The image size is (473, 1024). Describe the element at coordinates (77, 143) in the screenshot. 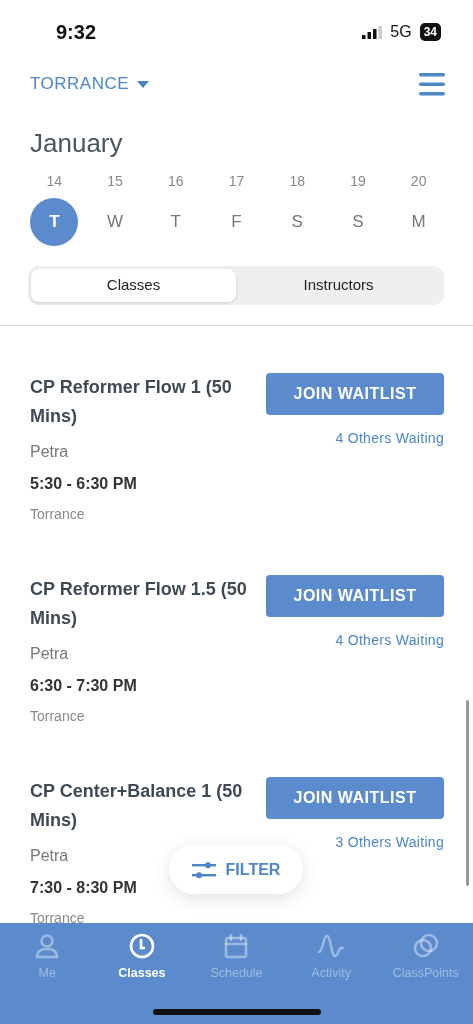

I see `month-title: January` at that location.